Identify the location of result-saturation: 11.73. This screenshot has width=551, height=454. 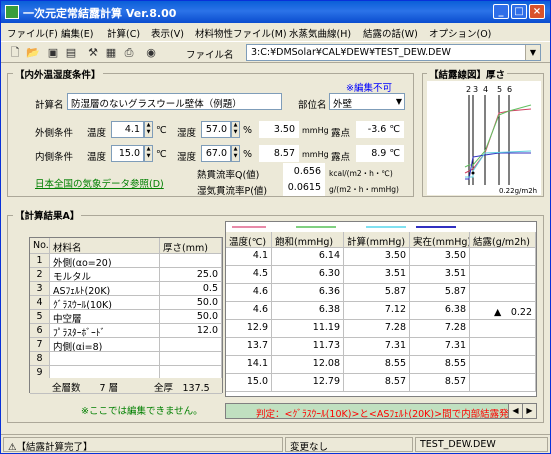
(308, 347).